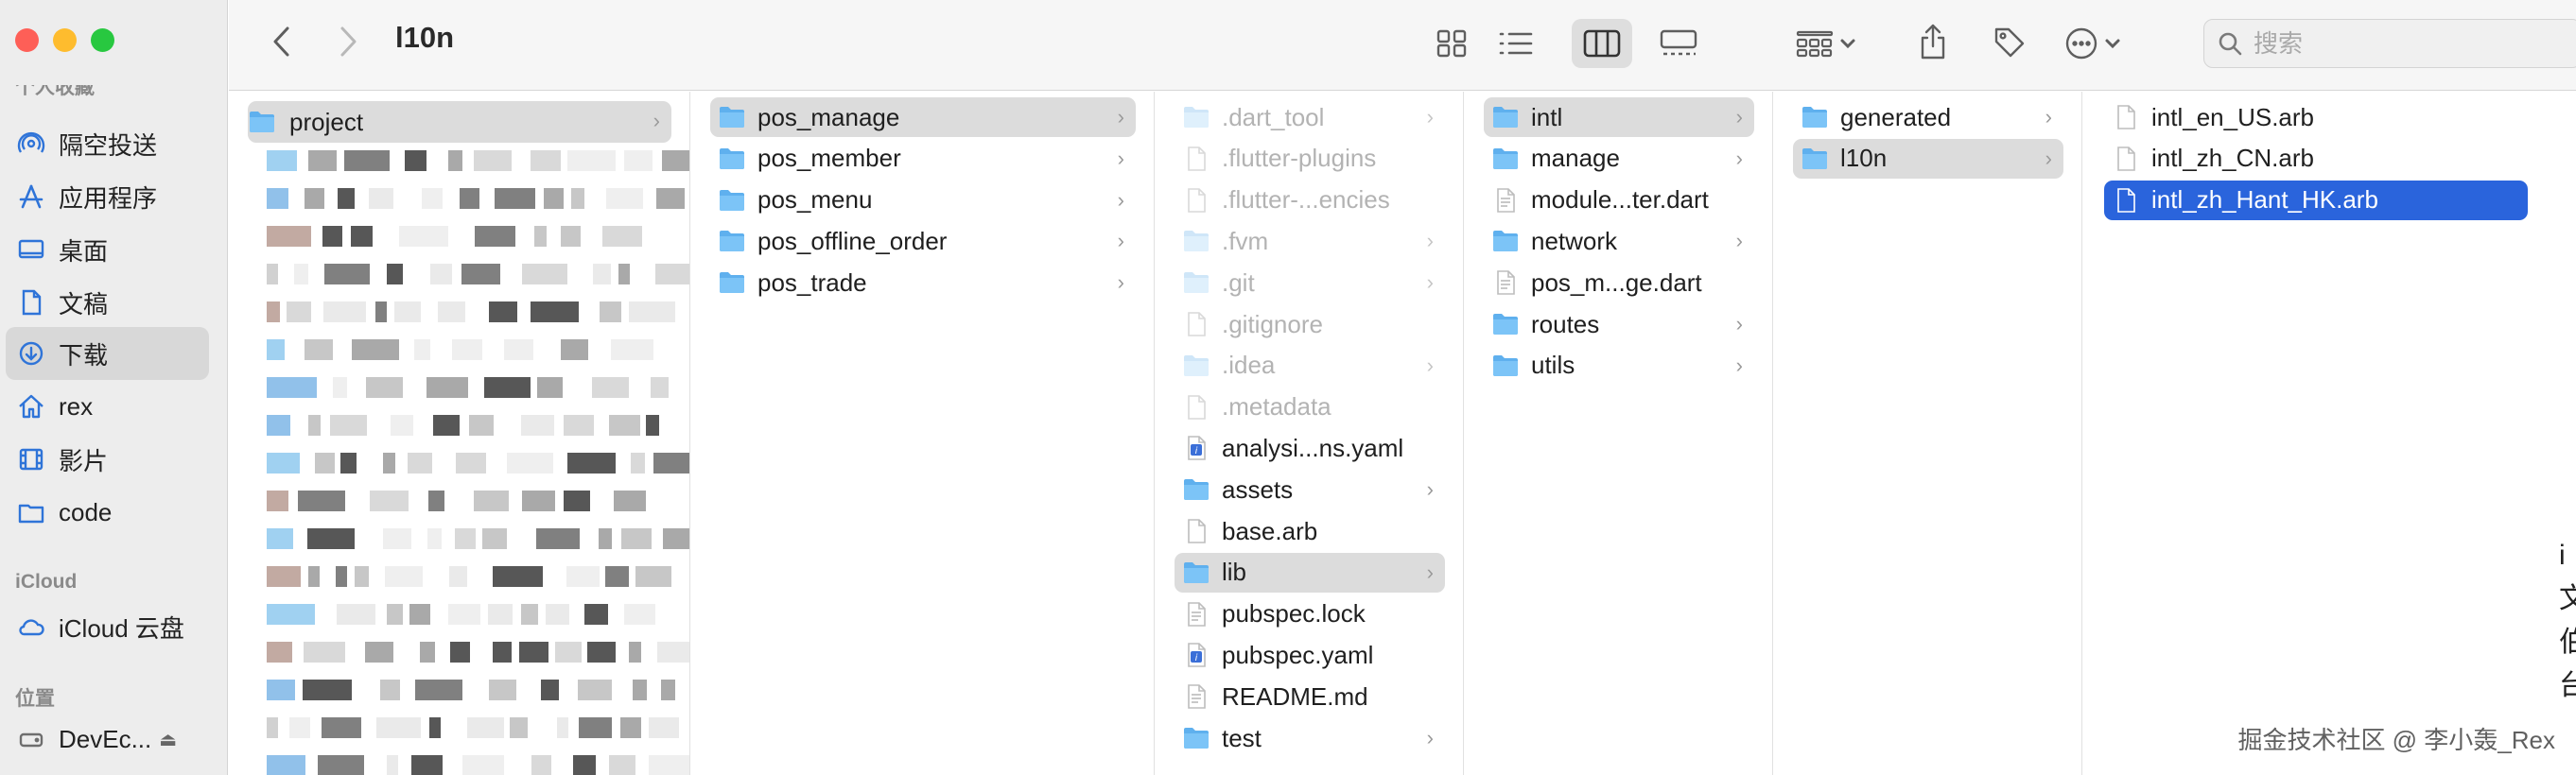 The image size is (2576, 775). I want to click on sidebar-item-label: 影片, so click(84, 460).